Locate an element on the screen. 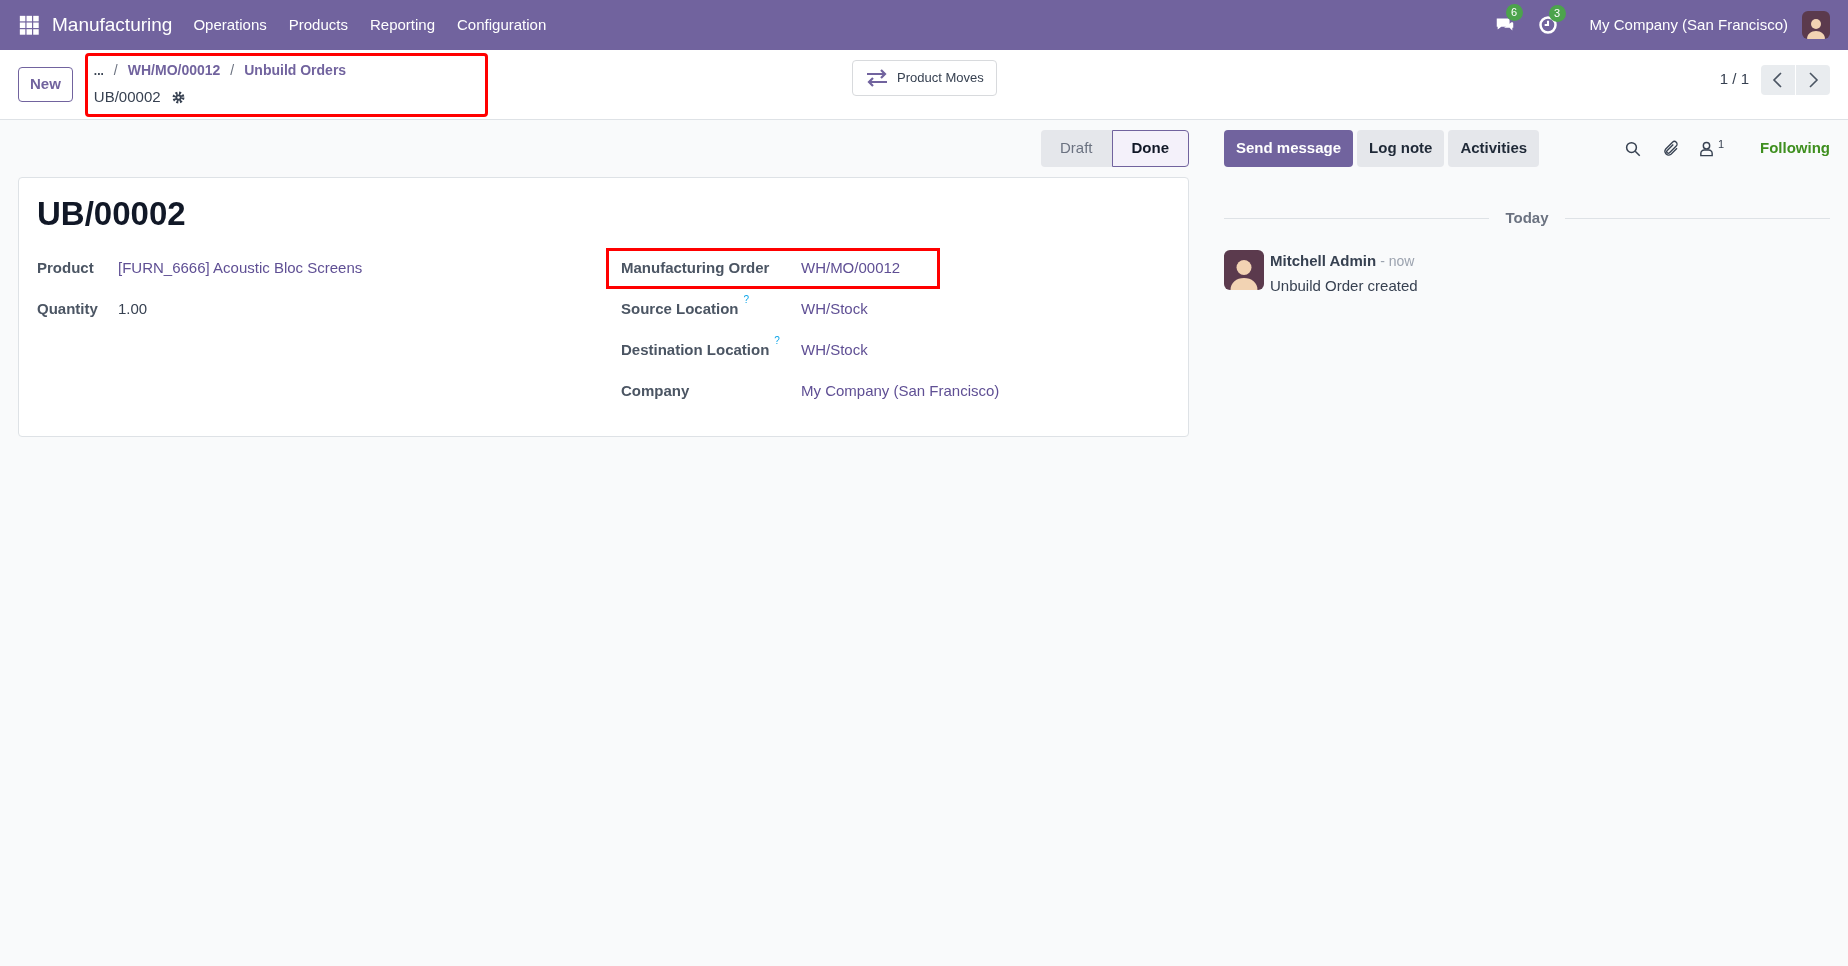 The width and height of the screenshot is (1848, 966). app-name: Manufacturing is located at coordinates (112, 25).